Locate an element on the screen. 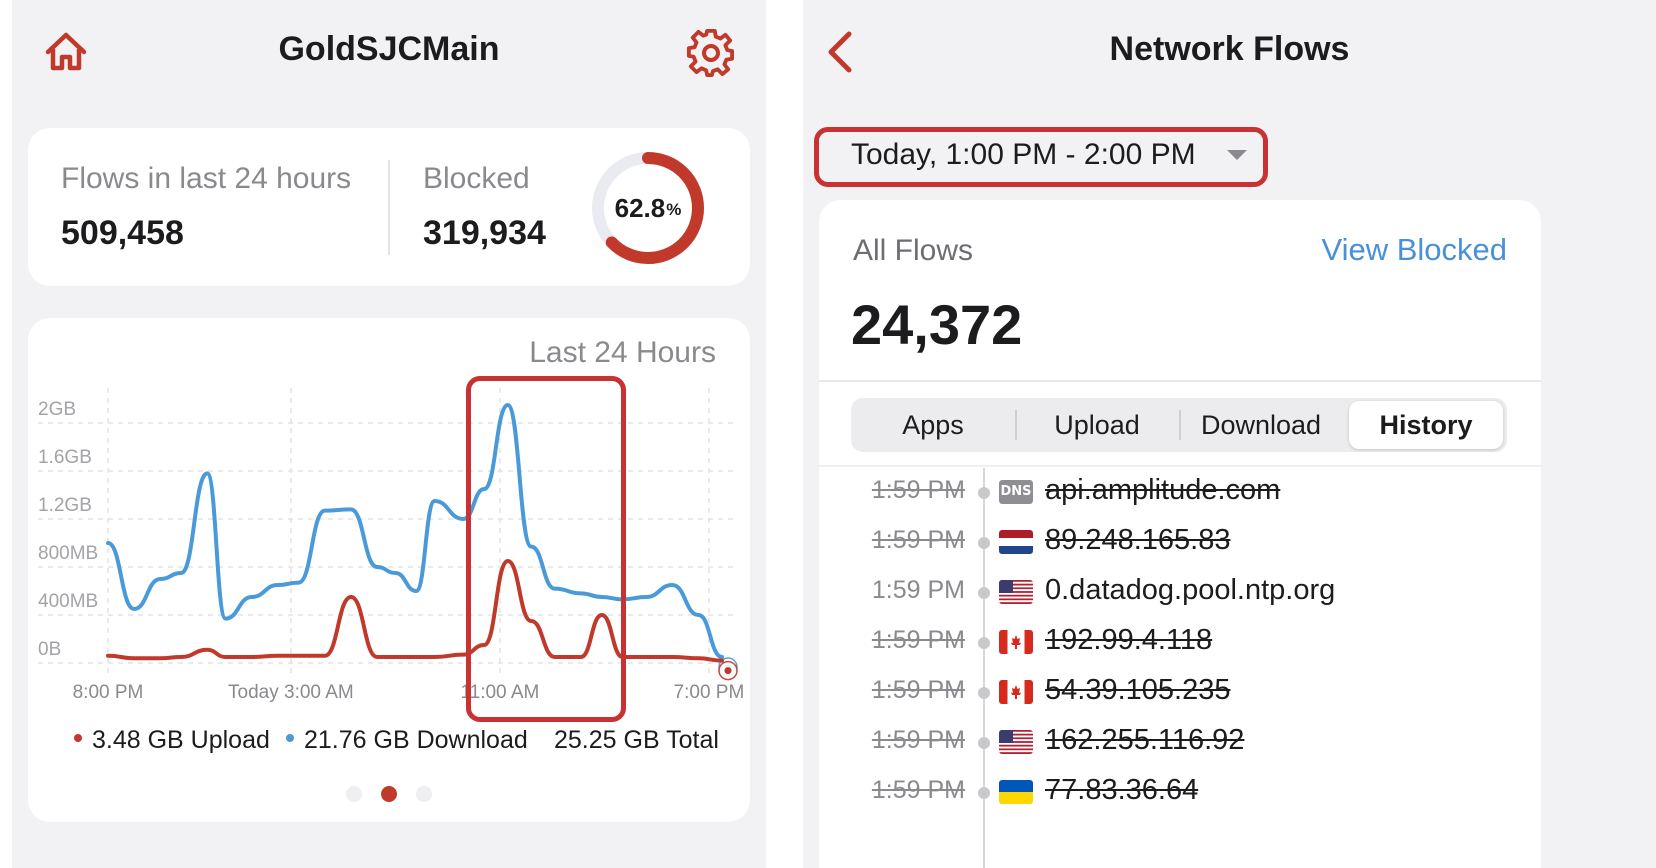 The image size is (1656, 868). x-tick-label: 11:00 AM is located at coordinates (499, 692).